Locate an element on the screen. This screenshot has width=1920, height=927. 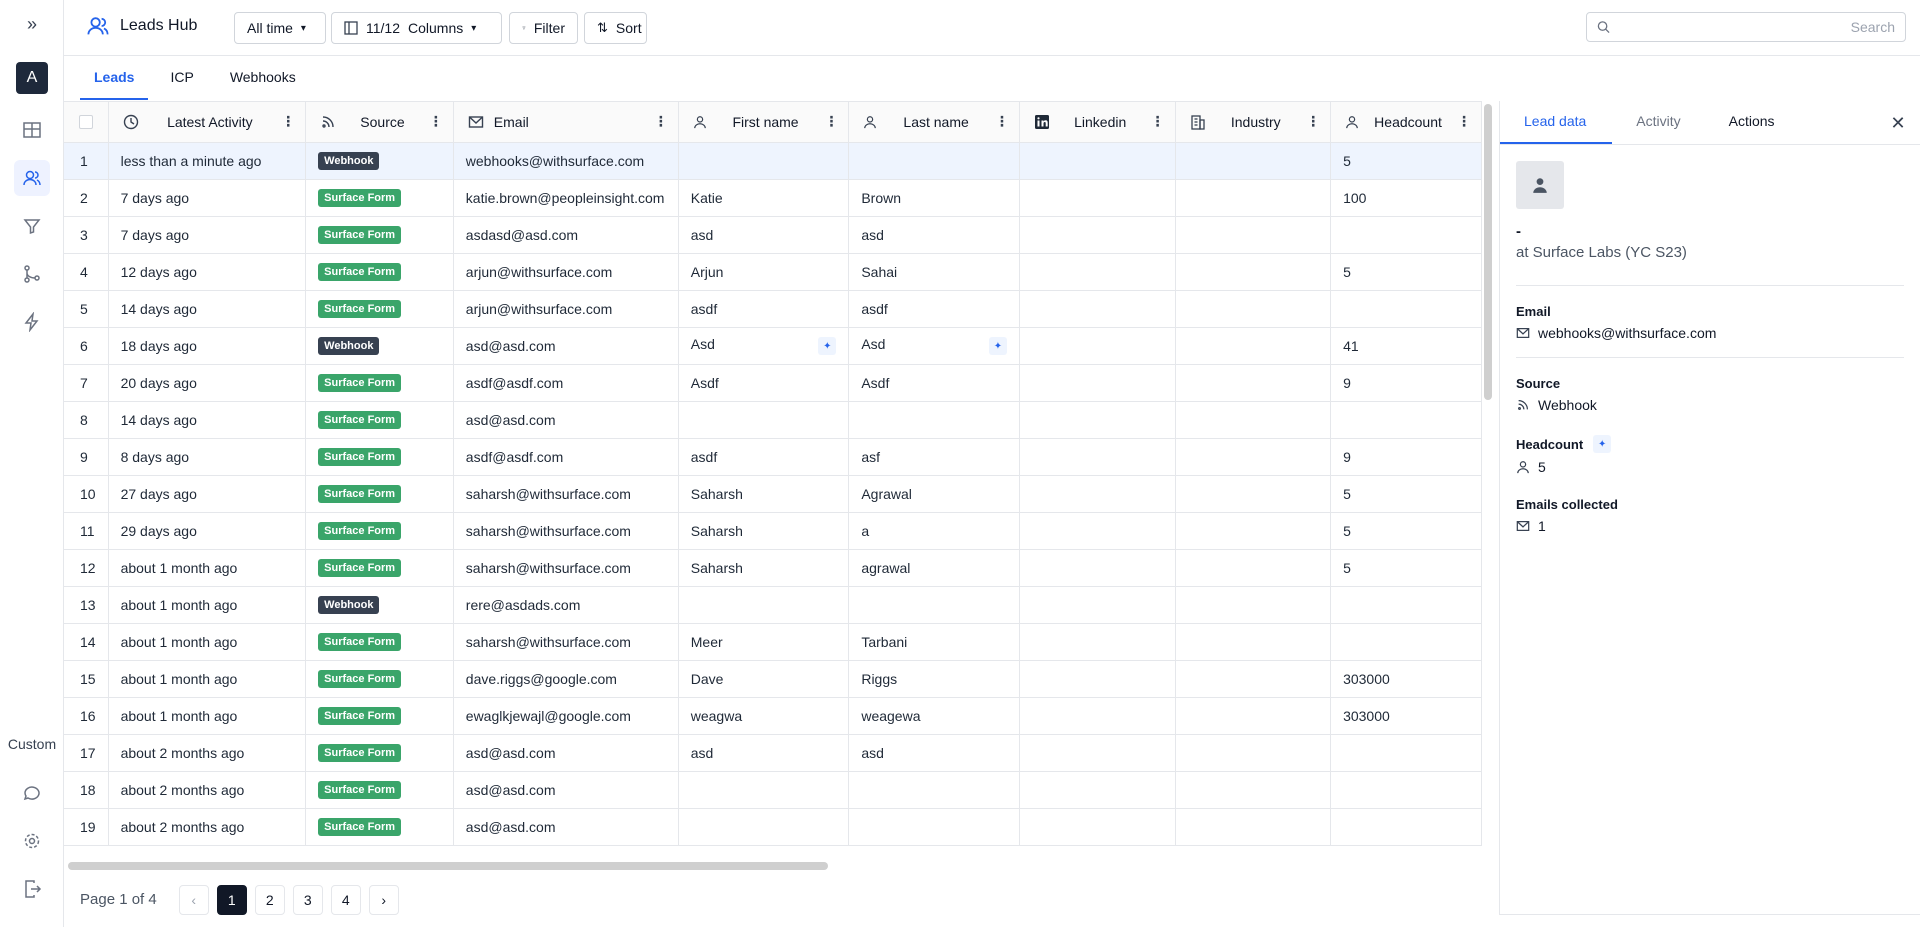
funnel-icon is located at coordinates (32, 226).